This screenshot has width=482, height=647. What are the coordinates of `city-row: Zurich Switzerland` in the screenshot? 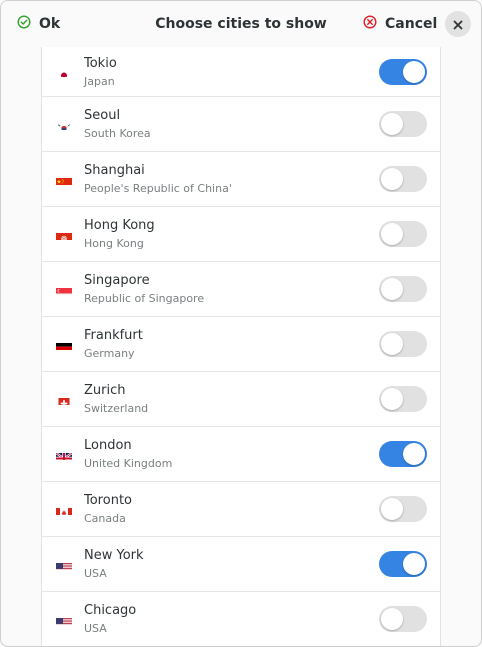 It's located at (241, 399).